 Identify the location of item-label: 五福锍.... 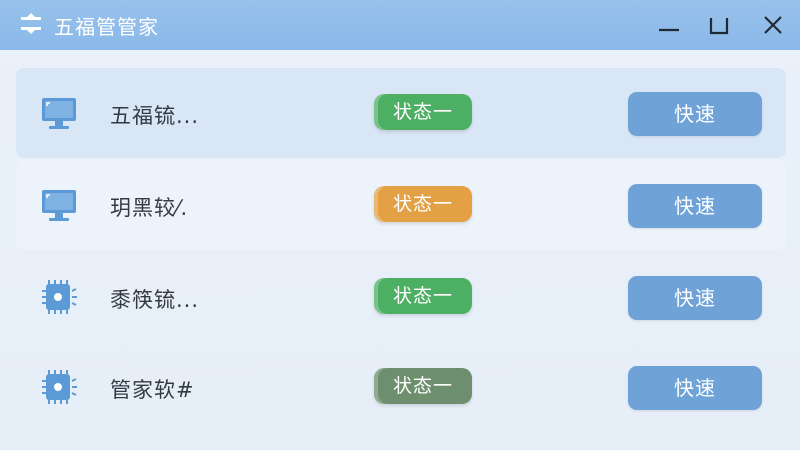
(155, 116).